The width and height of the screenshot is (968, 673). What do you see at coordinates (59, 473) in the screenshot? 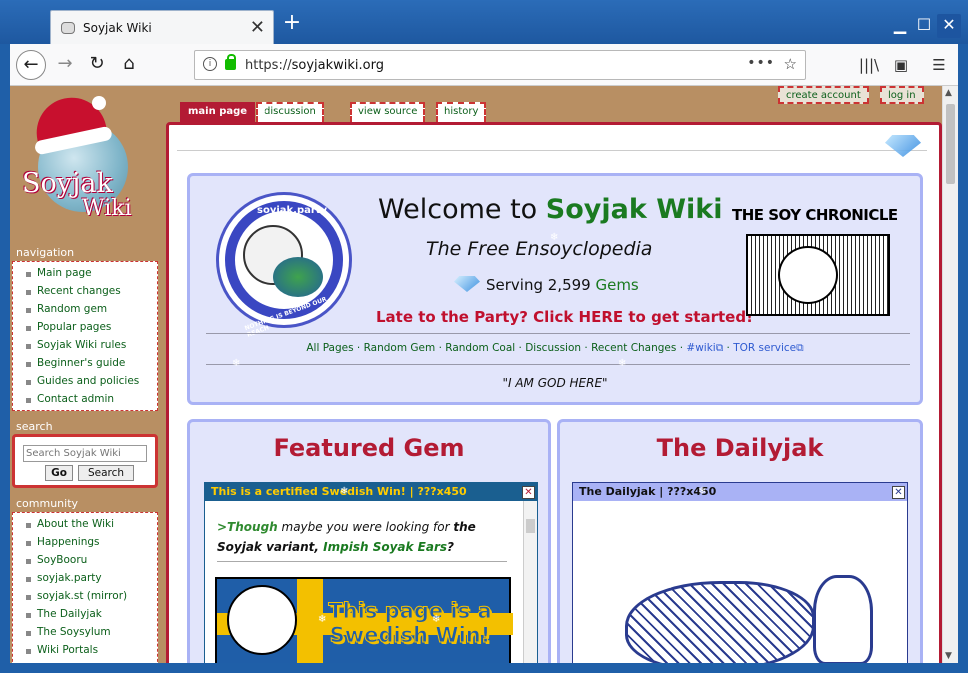
I see `go-button: Go` at bounding box center [59, 473].